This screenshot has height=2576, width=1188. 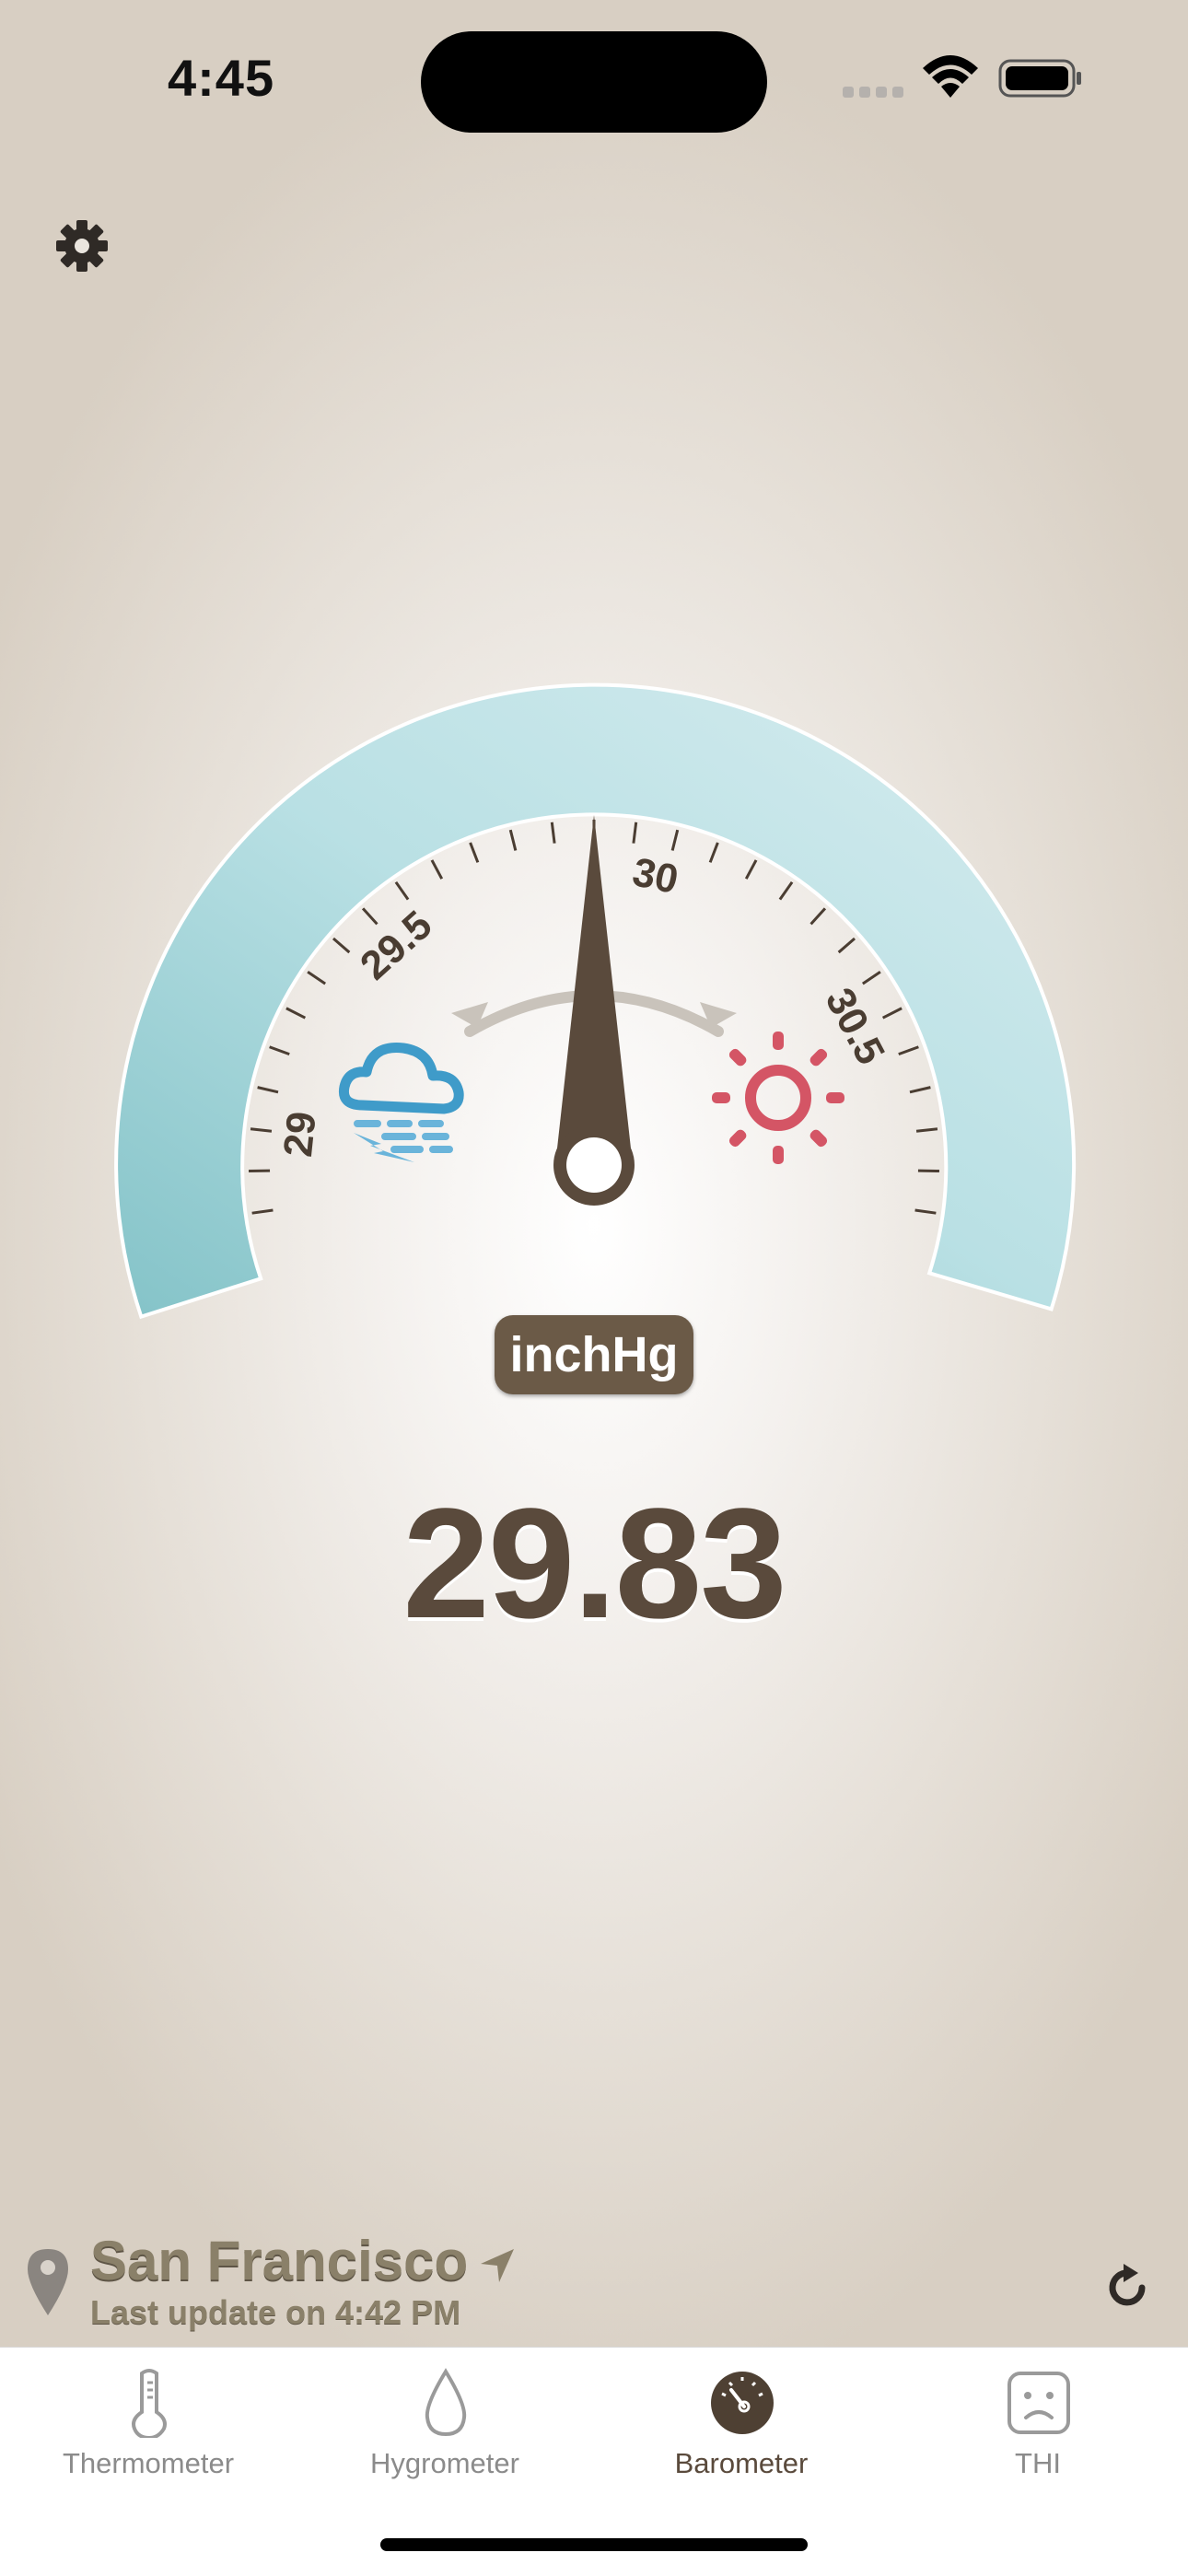 I want to click on gauge-tick-label: 29.5, so click(x=396, y=946).